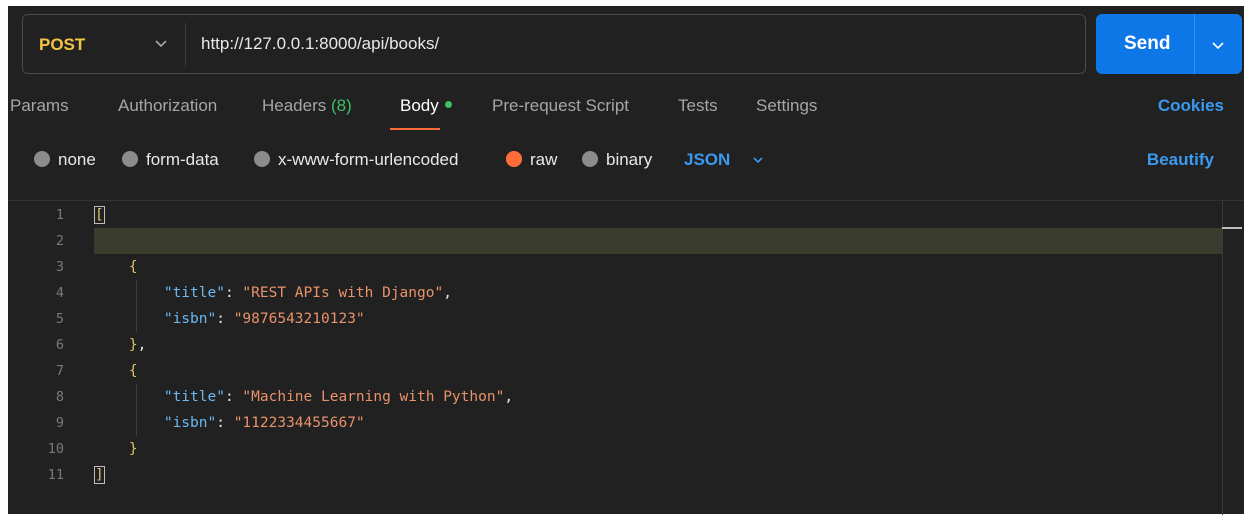  I want to click on line-number: 10, so click(55, 449).